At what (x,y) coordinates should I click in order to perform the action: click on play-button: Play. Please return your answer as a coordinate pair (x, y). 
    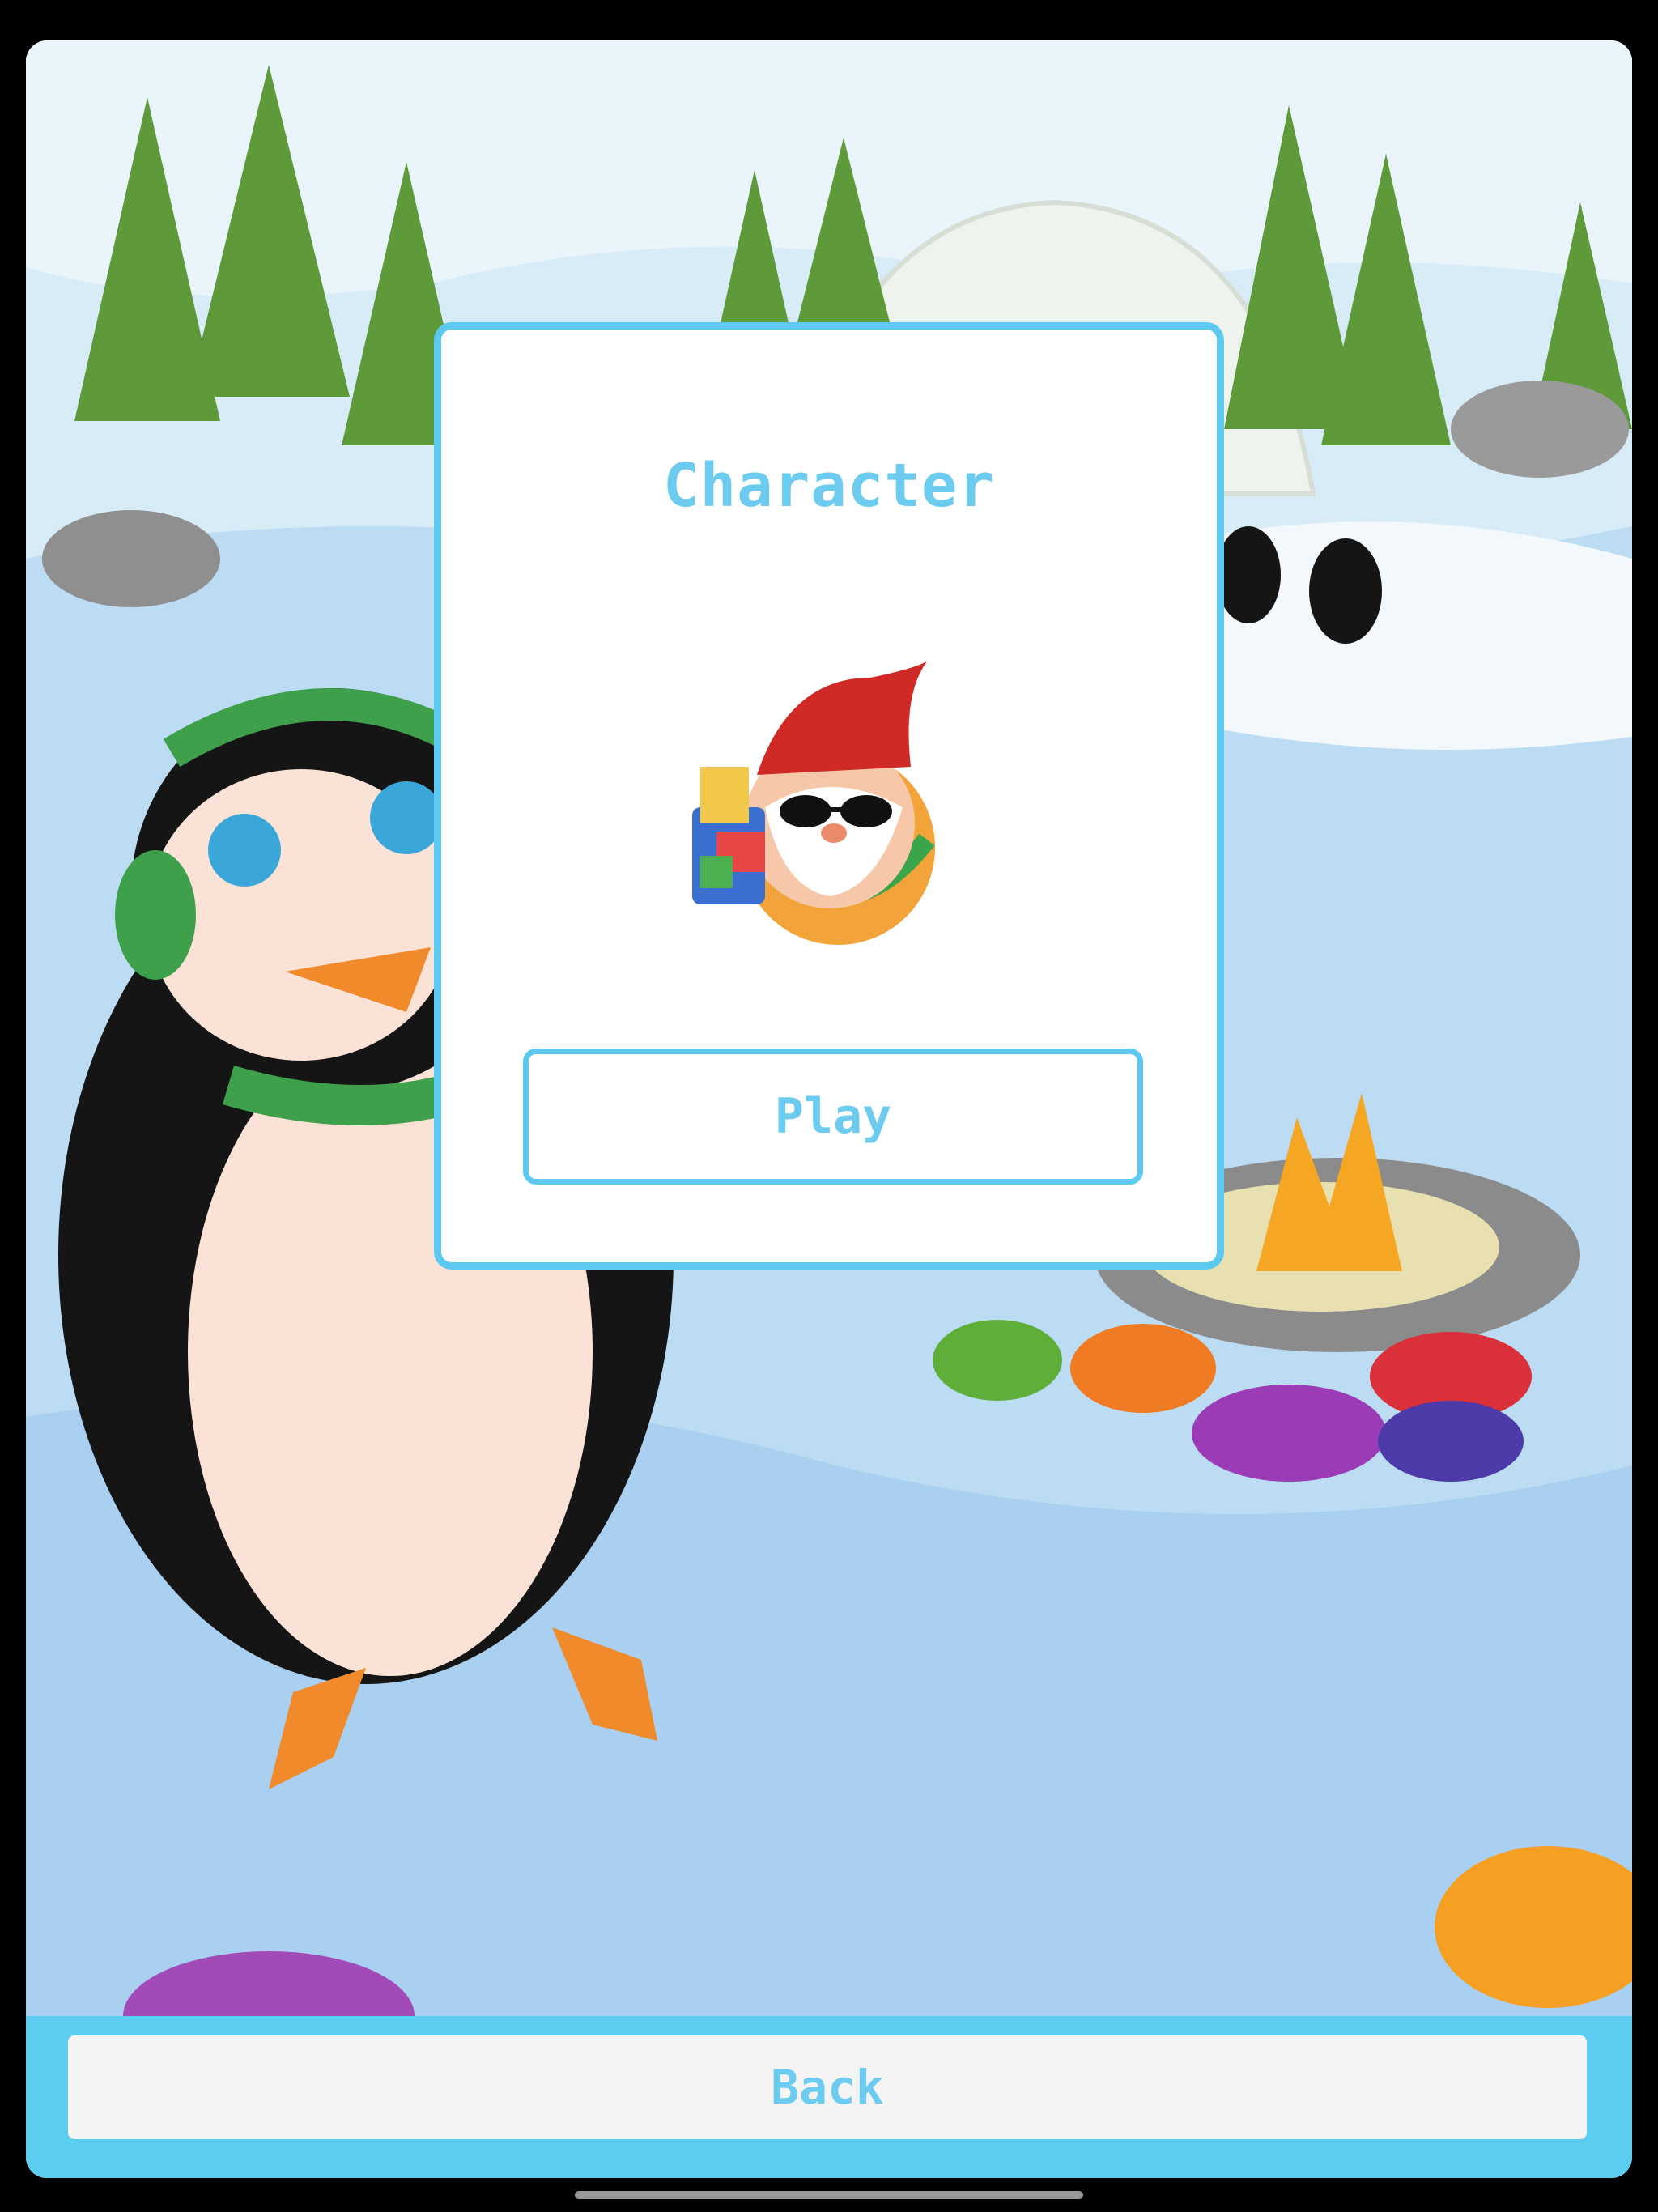
    Looking at the image, I should click on (833, 1117).